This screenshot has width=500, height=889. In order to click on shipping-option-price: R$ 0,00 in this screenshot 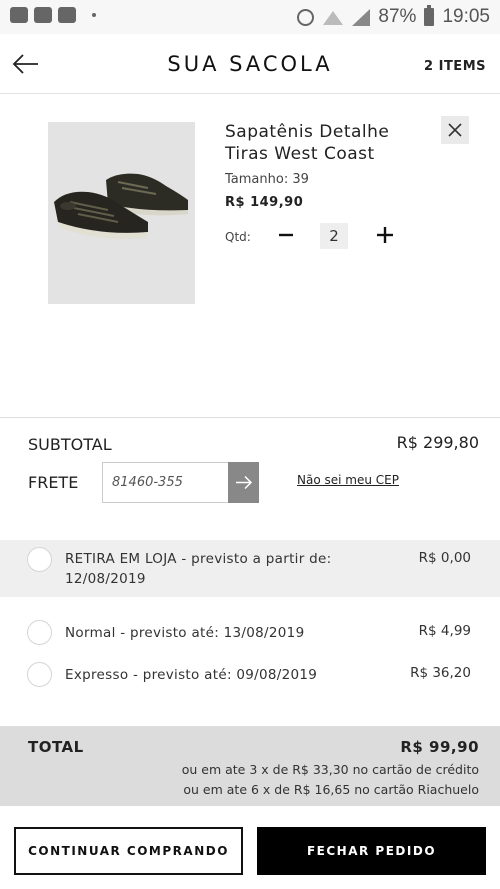, I will do `click(444, 558)`.